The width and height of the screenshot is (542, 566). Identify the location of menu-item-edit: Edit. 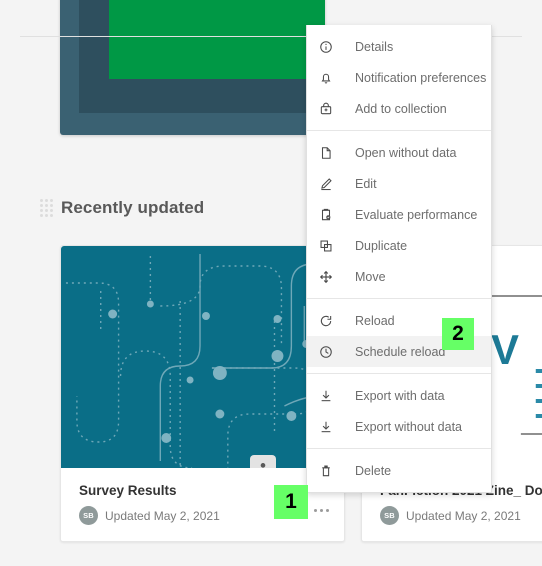
(399, 183).